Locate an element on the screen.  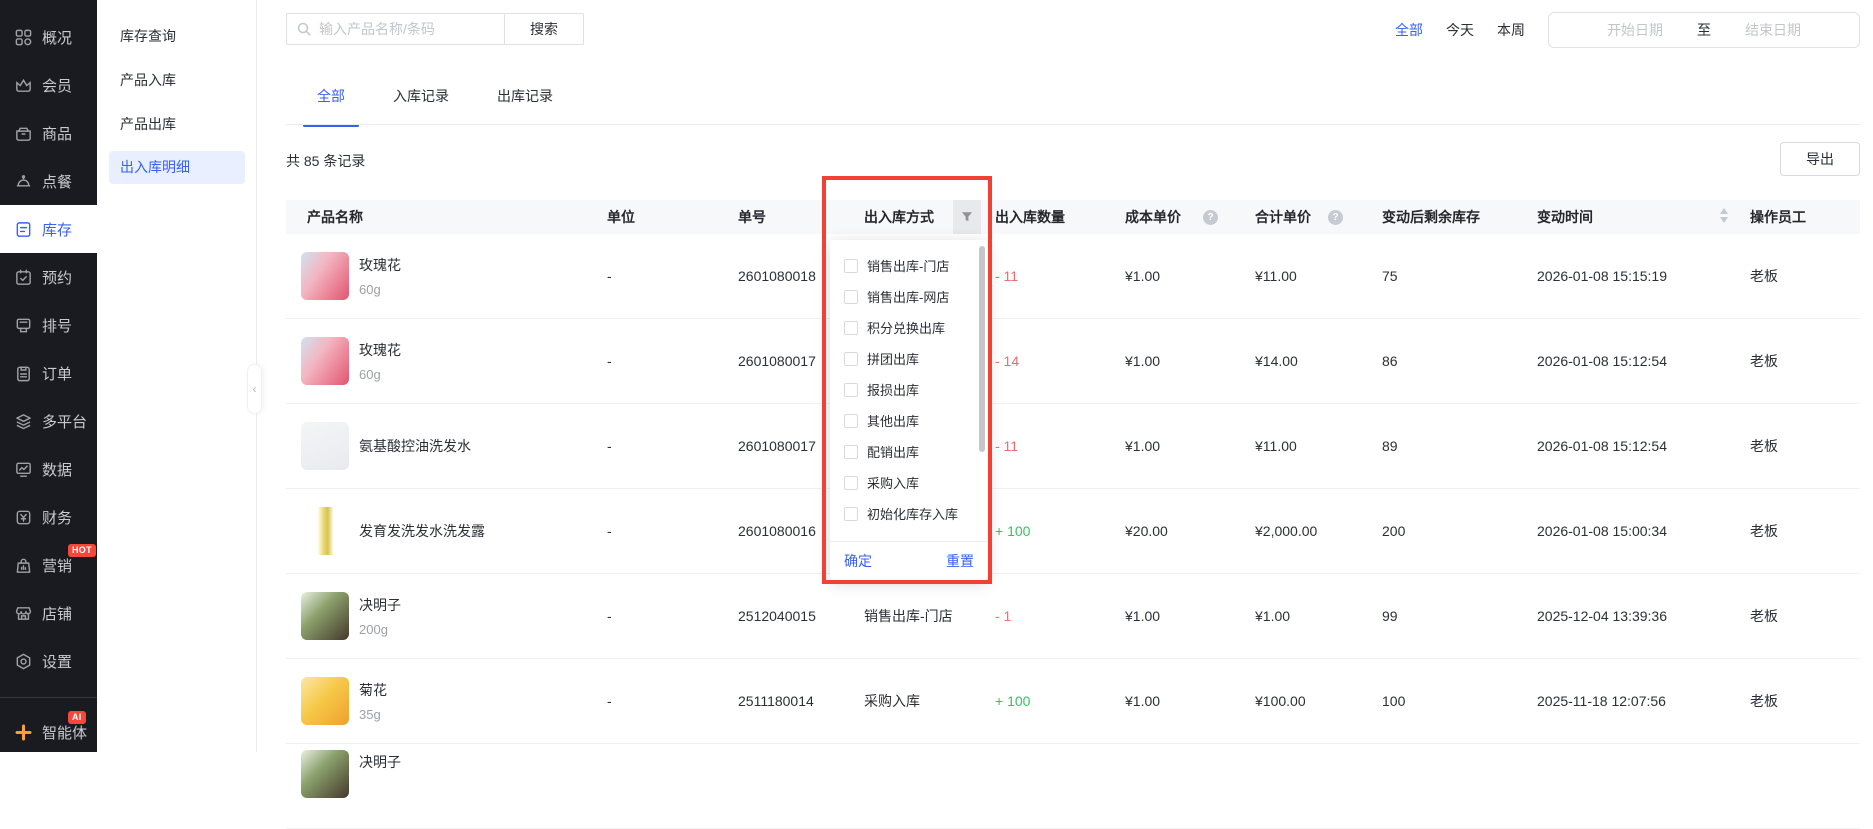
crown-icon is located at coordinates (23, 85).